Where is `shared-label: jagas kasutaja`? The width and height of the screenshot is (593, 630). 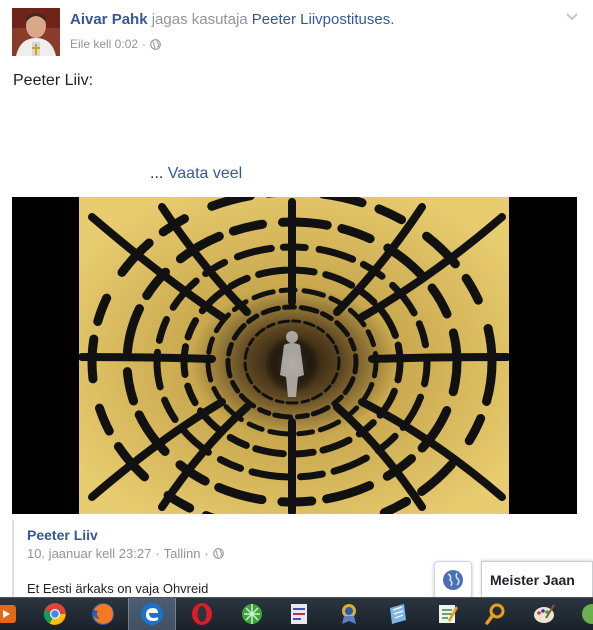 shared-label: jagas kasutaja is located at coordinates (199, 19).